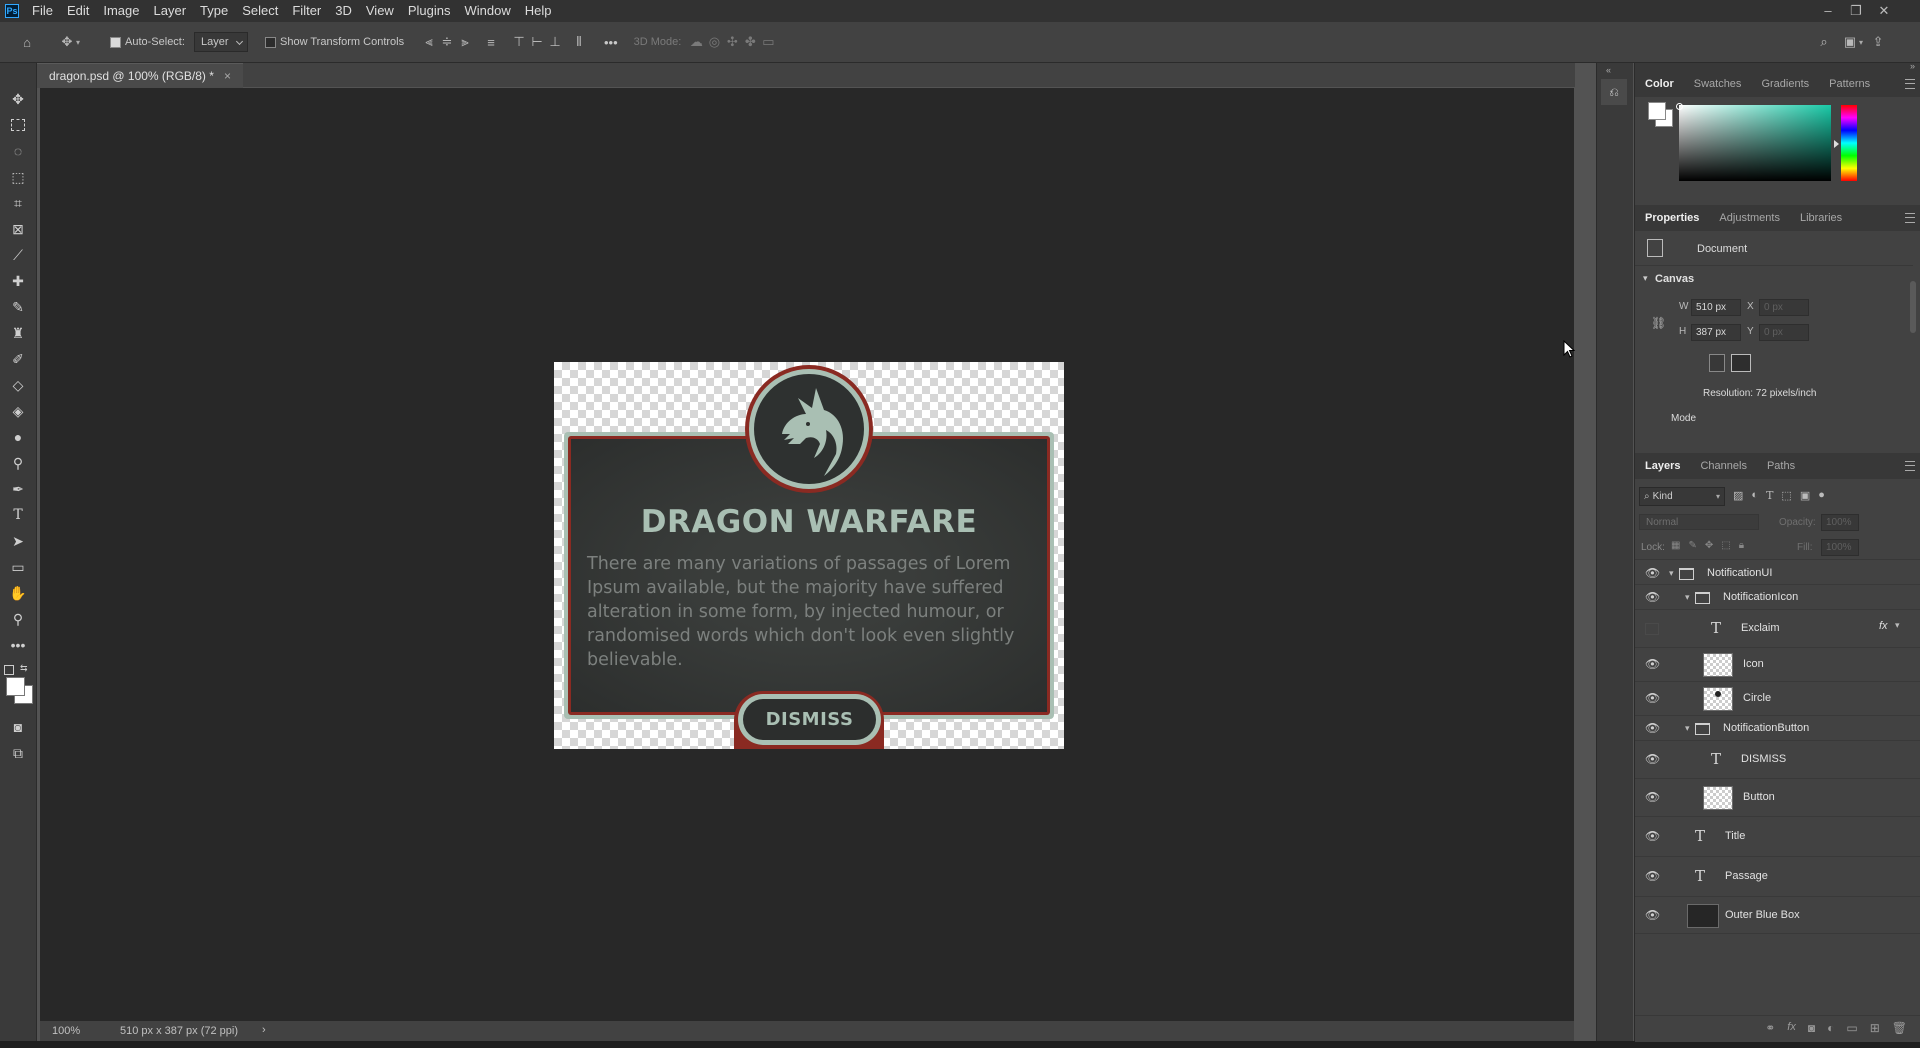 This screenshot has height=1048, width=1920. Describe the element at coordinates (1755, 143) in the screenshot. I see `color-field` at that location.